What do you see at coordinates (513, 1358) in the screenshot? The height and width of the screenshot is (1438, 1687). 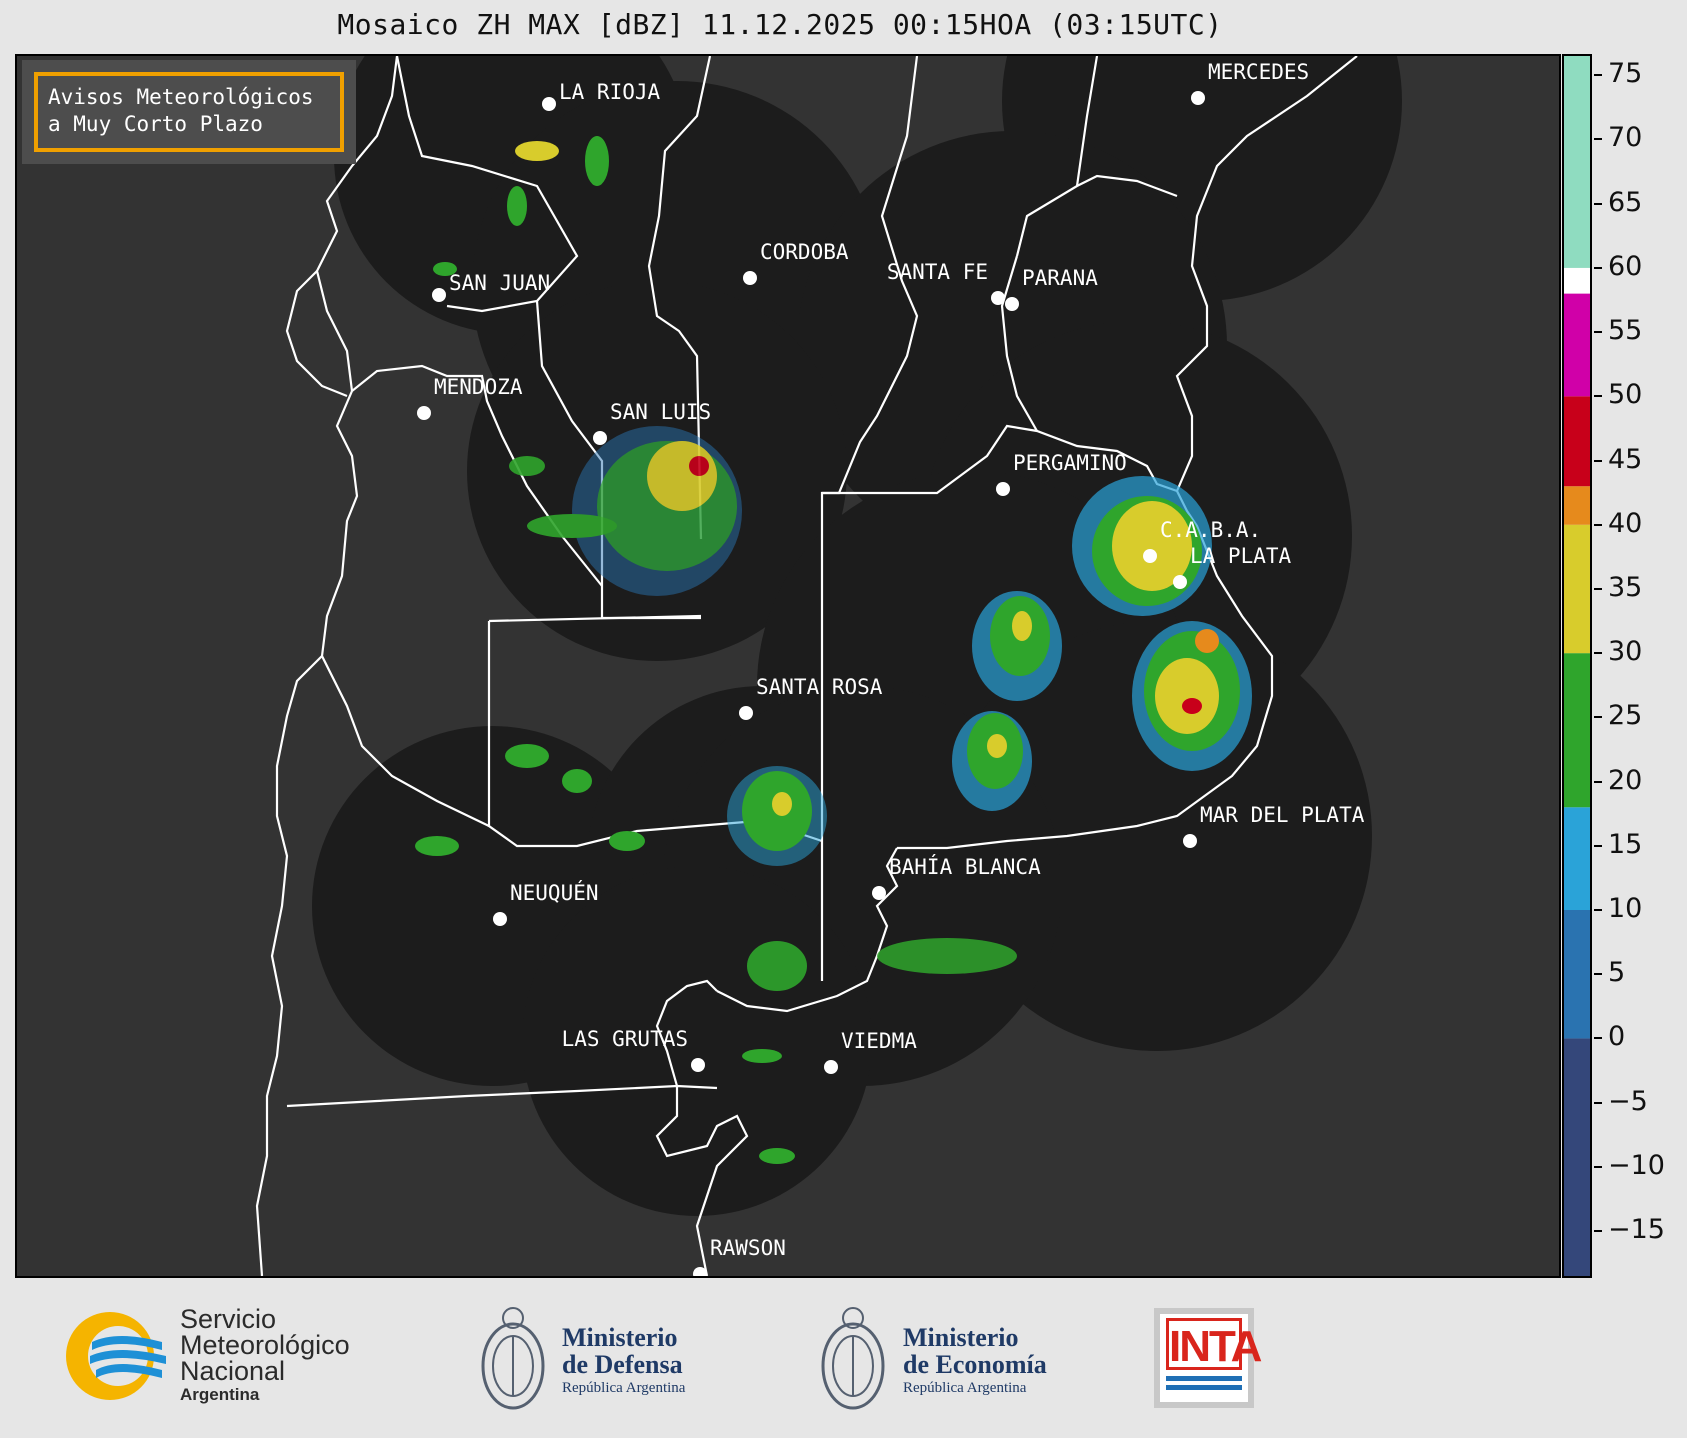 I see `defensa-seal-icon` at bounding box center [513, 1358].